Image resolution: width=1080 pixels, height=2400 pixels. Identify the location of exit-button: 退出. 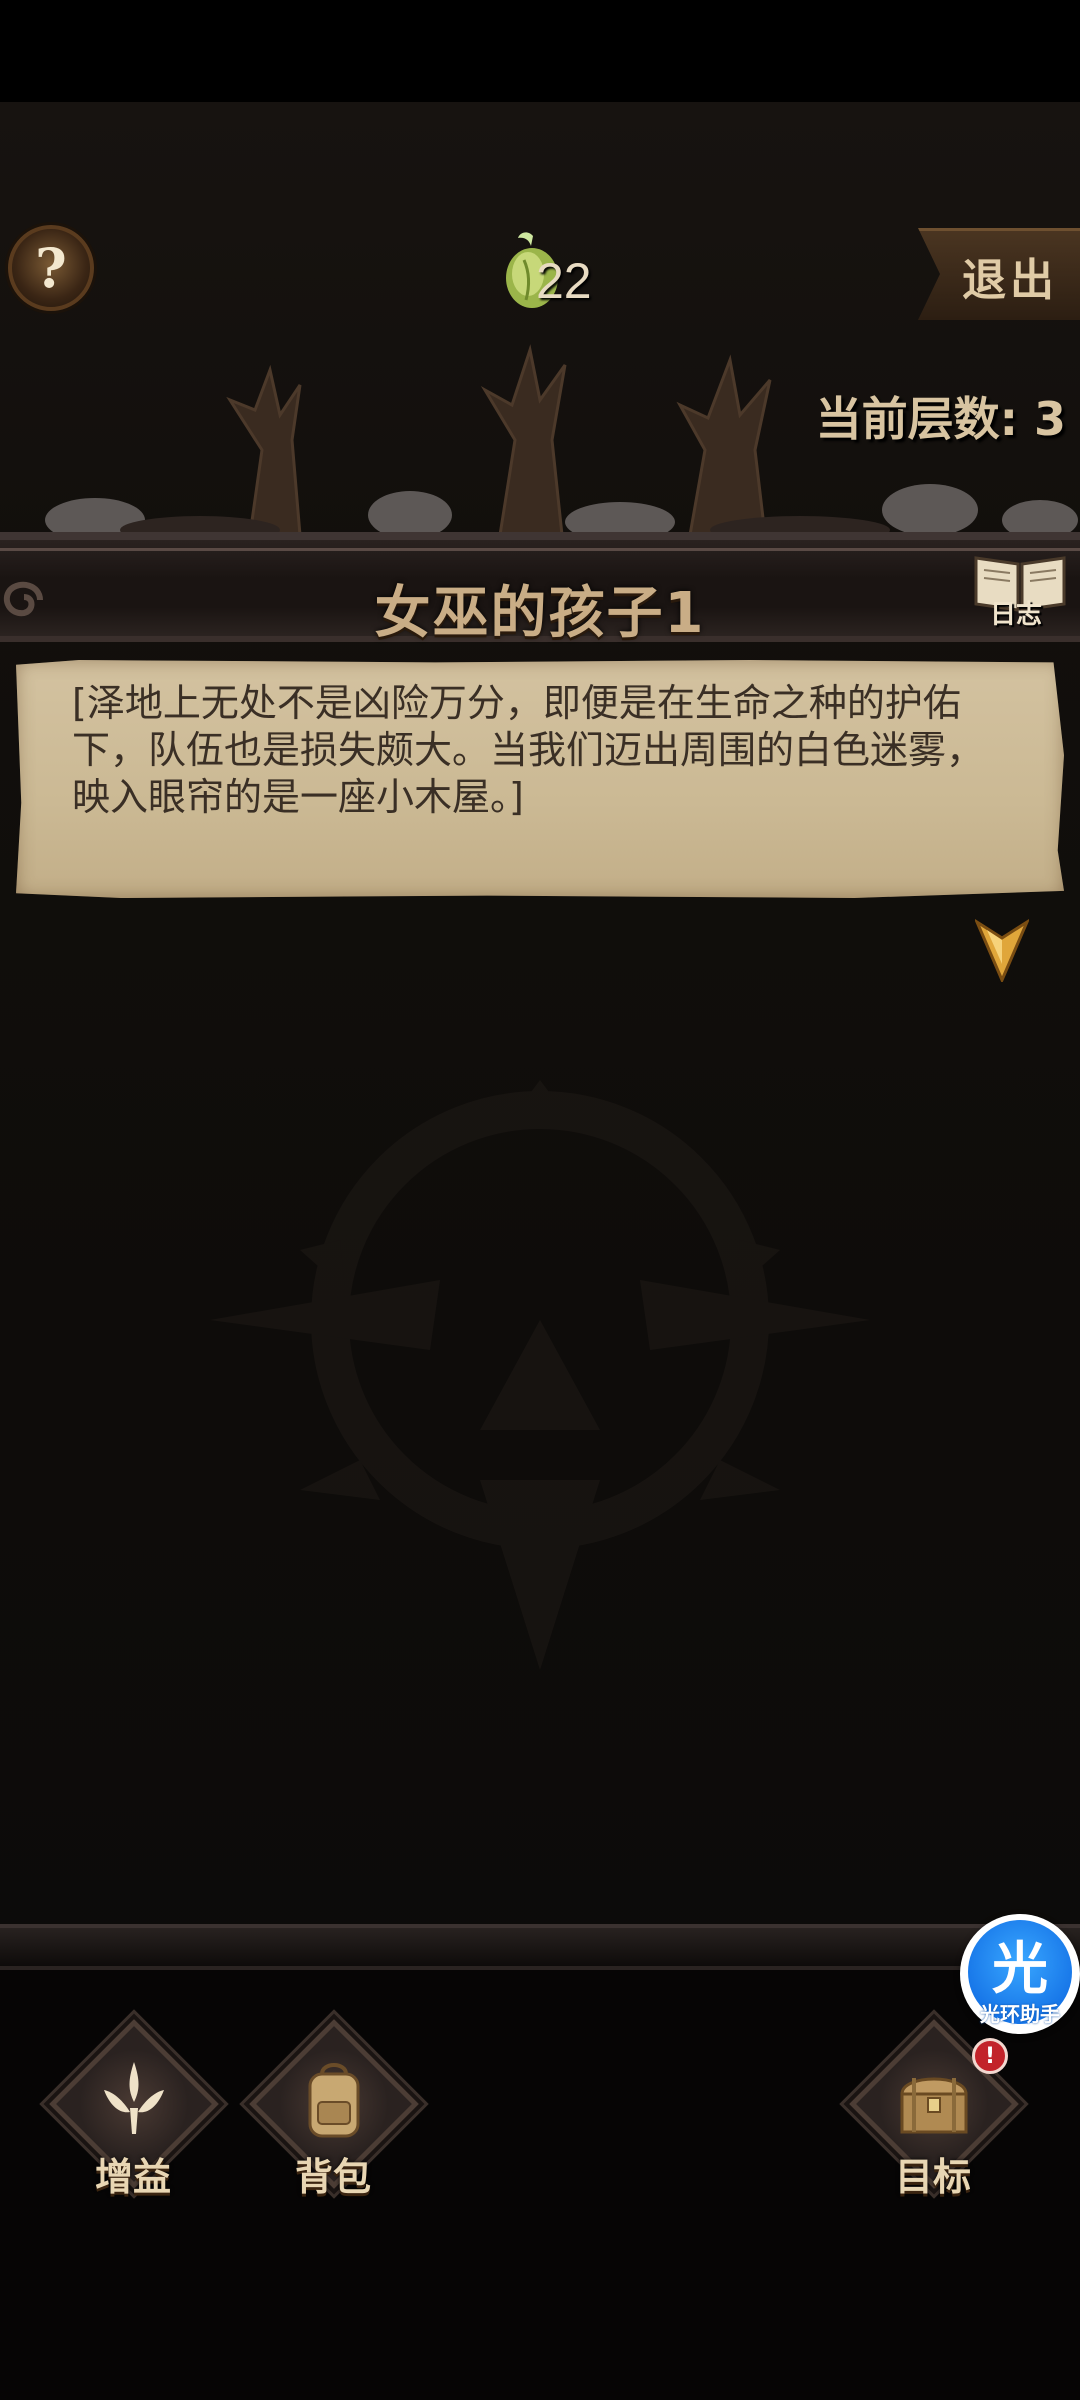
(999, 274).